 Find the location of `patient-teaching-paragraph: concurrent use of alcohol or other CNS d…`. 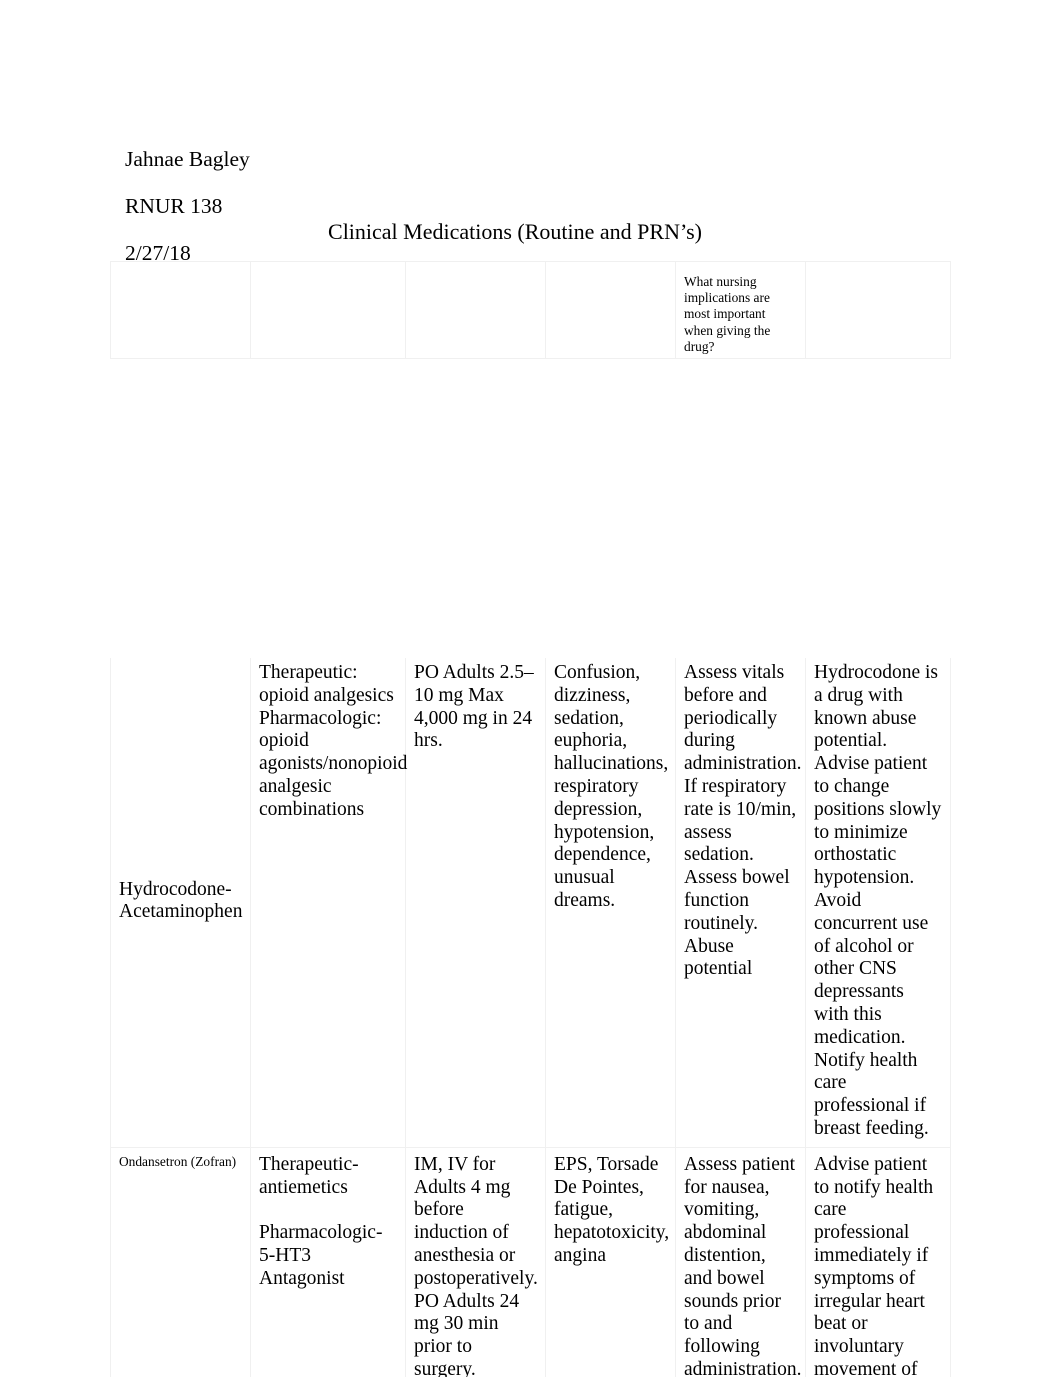

patient-teaching-paragraph: concurrent use of alcohol or other CNS d… is located at coordinates (871, 1025).